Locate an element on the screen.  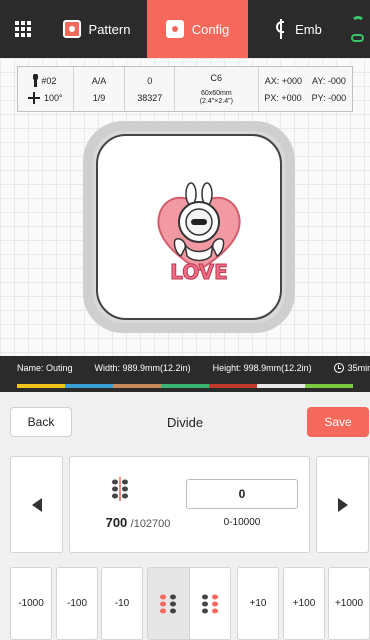
tab-pattern: Pattern is located at coordinates (96, 29).